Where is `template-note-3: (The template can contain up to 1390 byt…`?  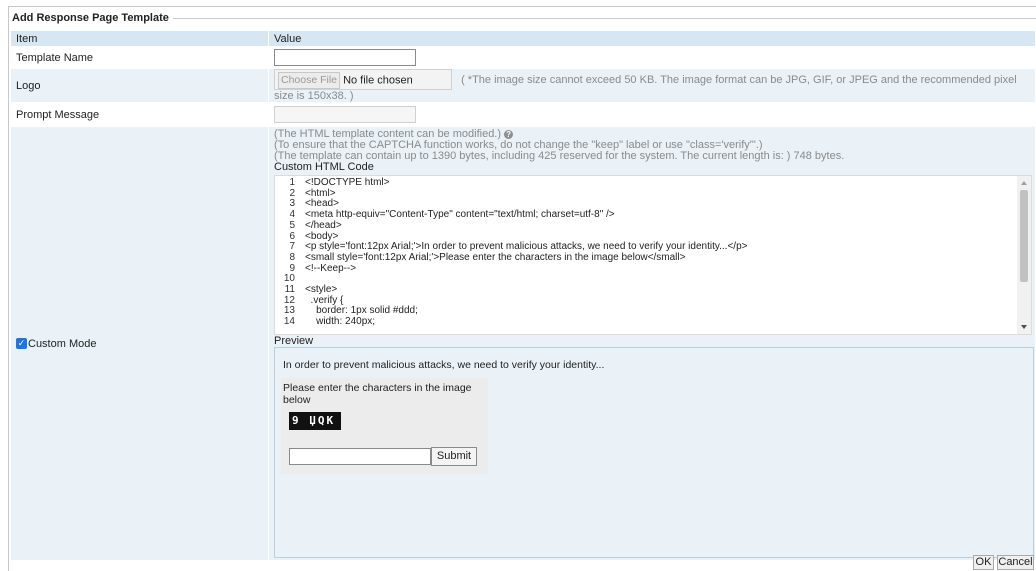
template-note-3: (The template can contain up to 1390 byt… is located at coordinates (559, 156).